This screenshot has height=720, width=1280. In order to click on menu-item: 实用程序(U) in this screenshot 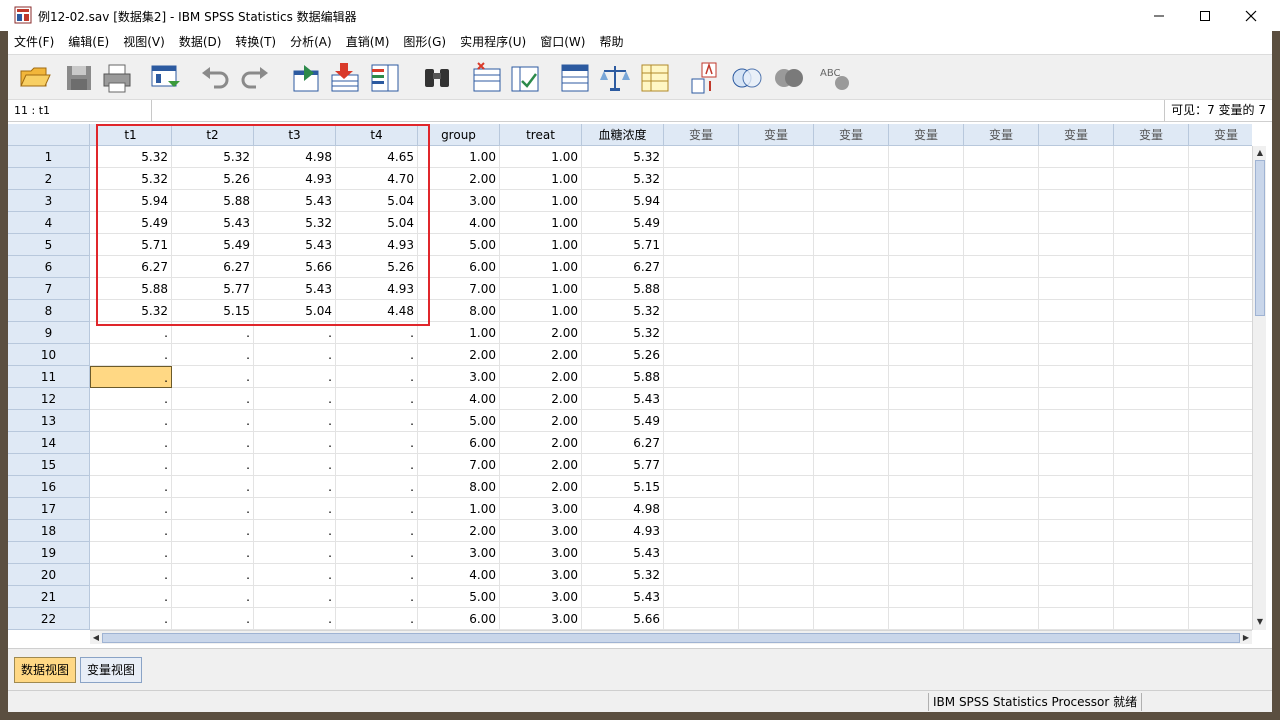, I will do `click(493, 42)`.